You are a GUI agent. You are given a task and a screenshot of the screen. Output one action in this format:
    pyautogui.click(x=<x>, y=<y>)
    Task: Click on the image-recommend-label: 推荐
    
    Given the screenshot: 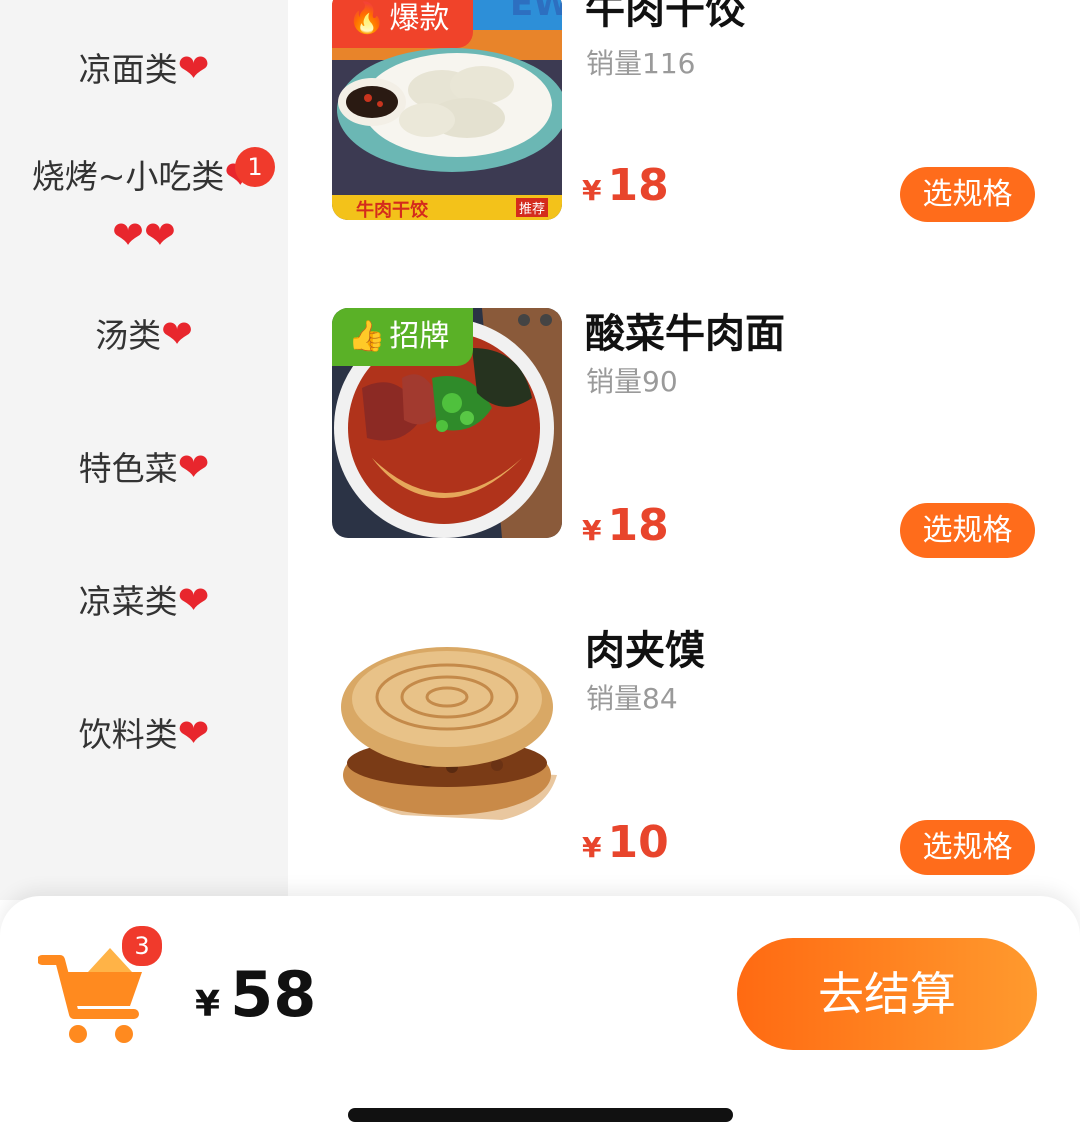 What is the action you would take?
    pyautogui.click(x=532, y=207)
    